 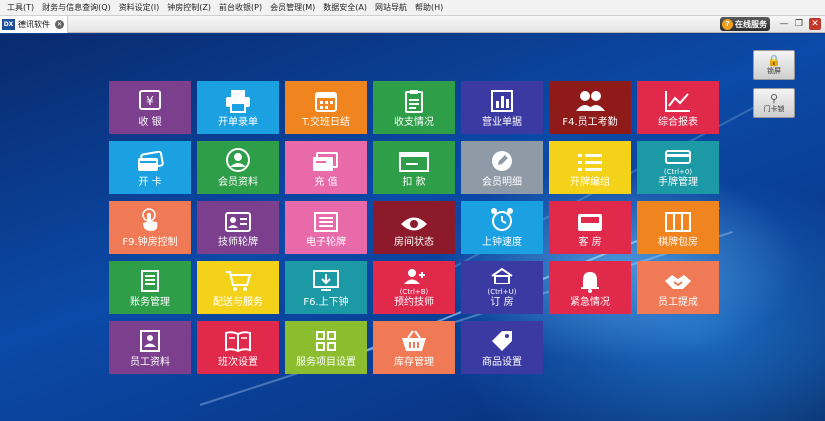 What do you see at coordinates (677, 101) in the screenshot?
I see `line-chart-icon` at bounding box center [677, 101].